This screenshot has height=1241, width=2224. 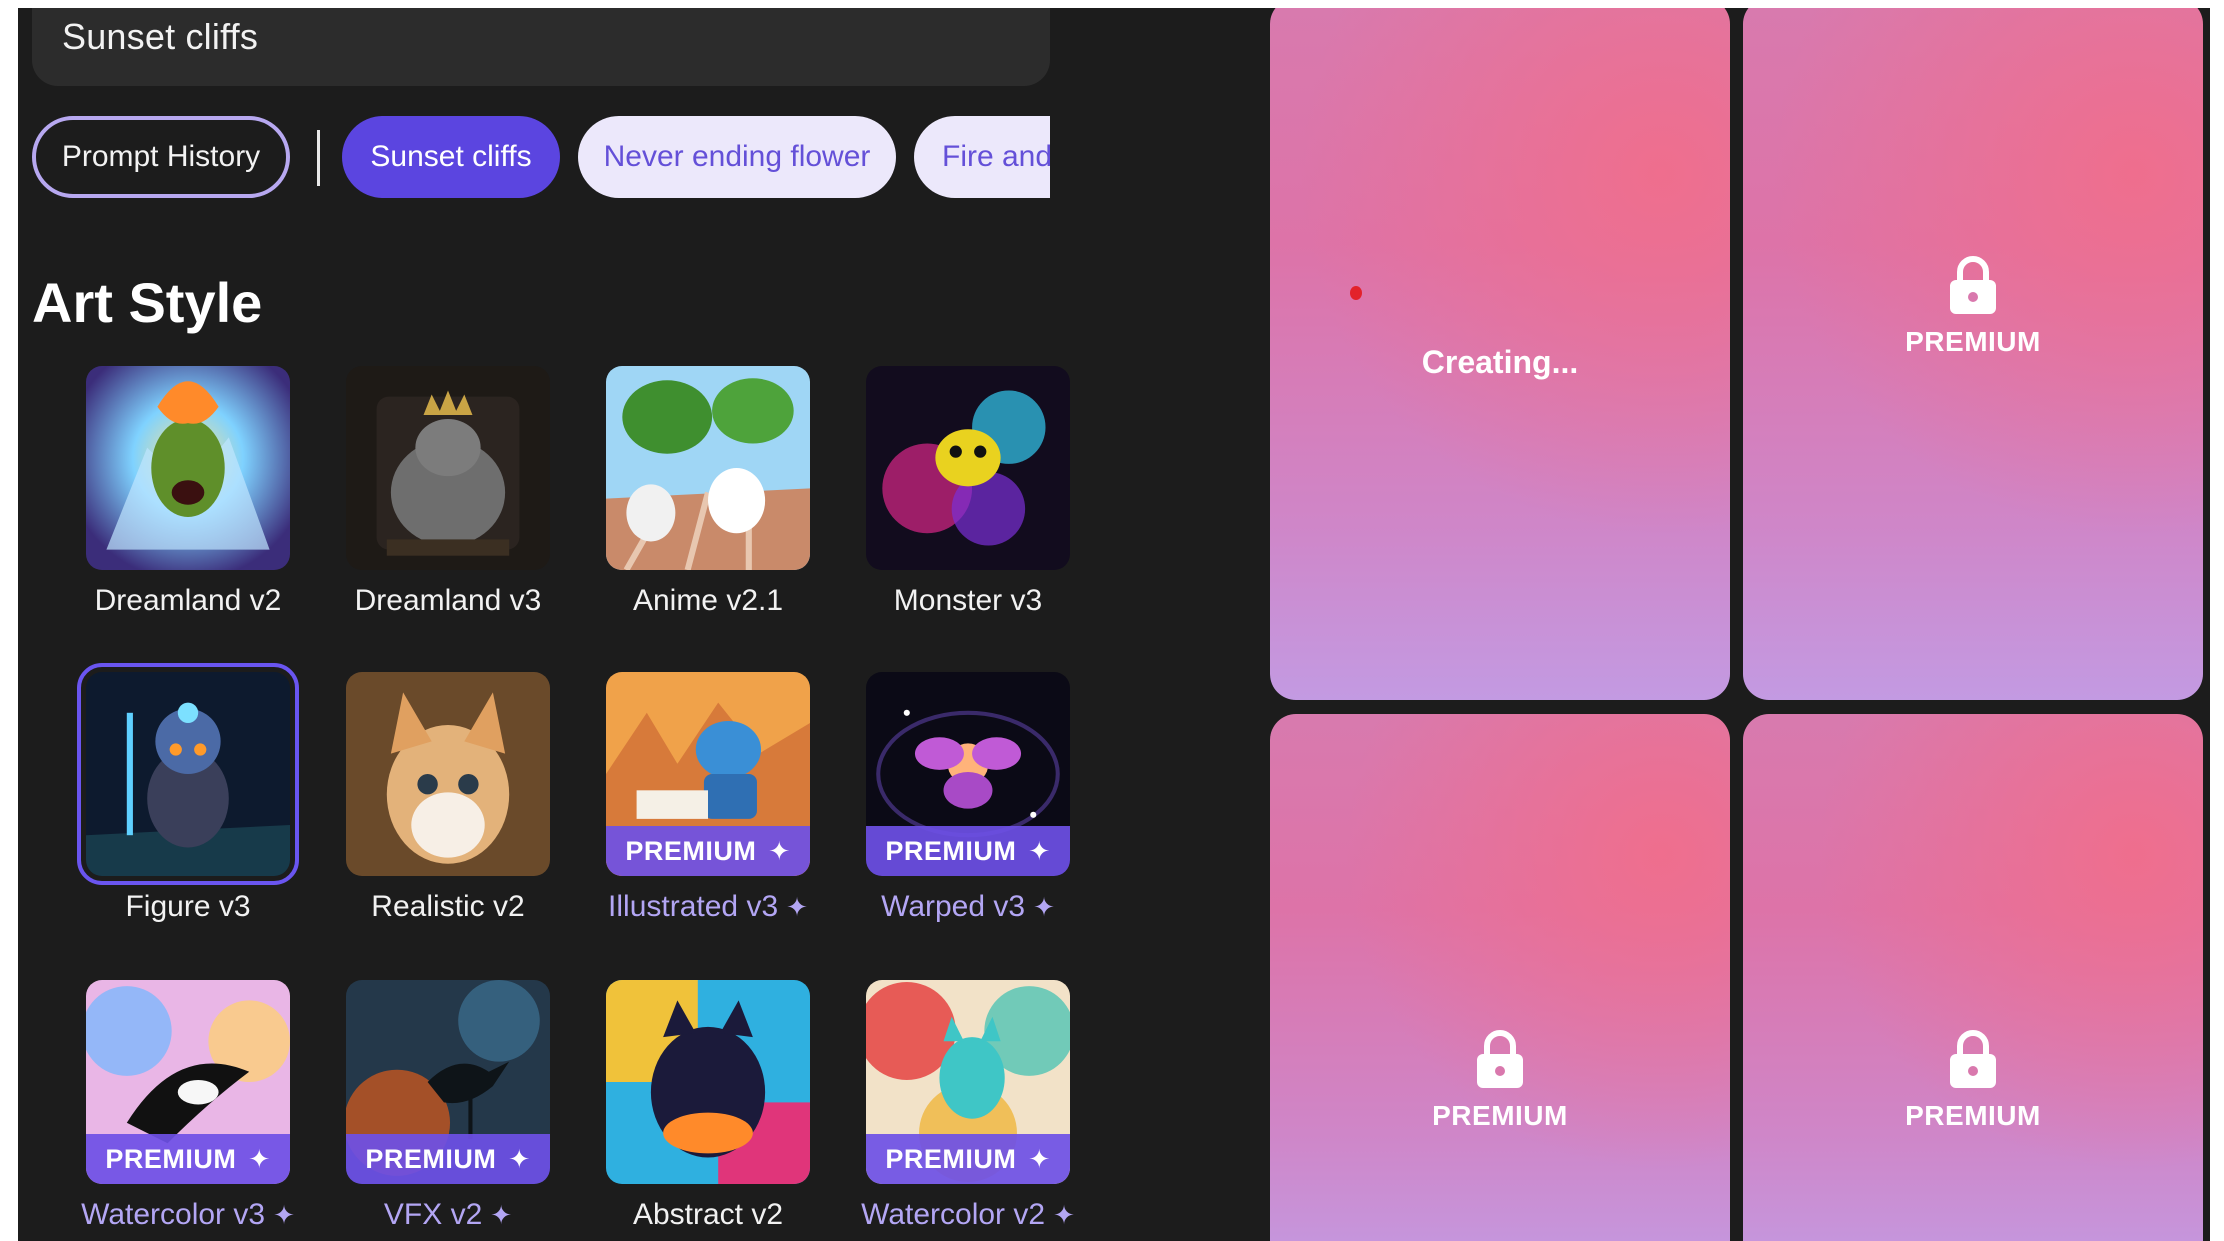 I want to click on style-item-dreamland-v3: Dreamland v3, so click(x=448, y=492).